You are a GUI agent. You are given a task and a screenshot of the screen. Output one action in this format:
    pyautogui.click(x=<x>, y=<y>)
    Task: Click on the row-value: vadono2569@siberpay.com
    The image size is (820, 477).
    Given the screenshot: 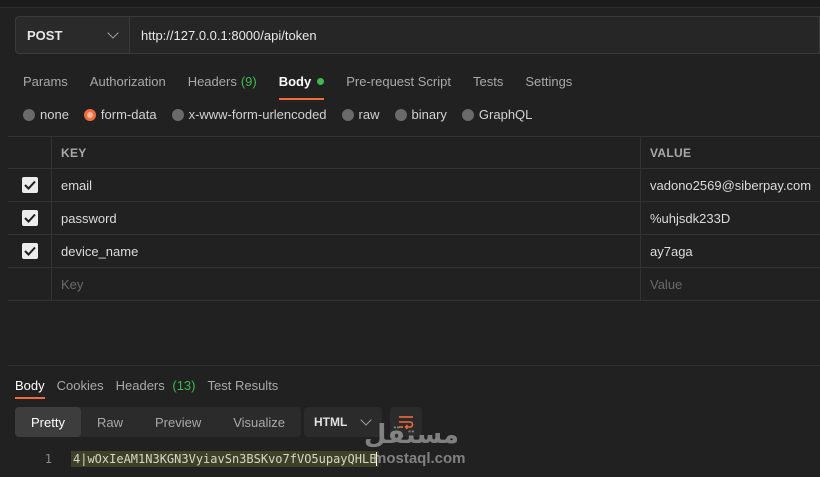 What is the action you would take?
    pyautogui.click(x=731, y=185)
    